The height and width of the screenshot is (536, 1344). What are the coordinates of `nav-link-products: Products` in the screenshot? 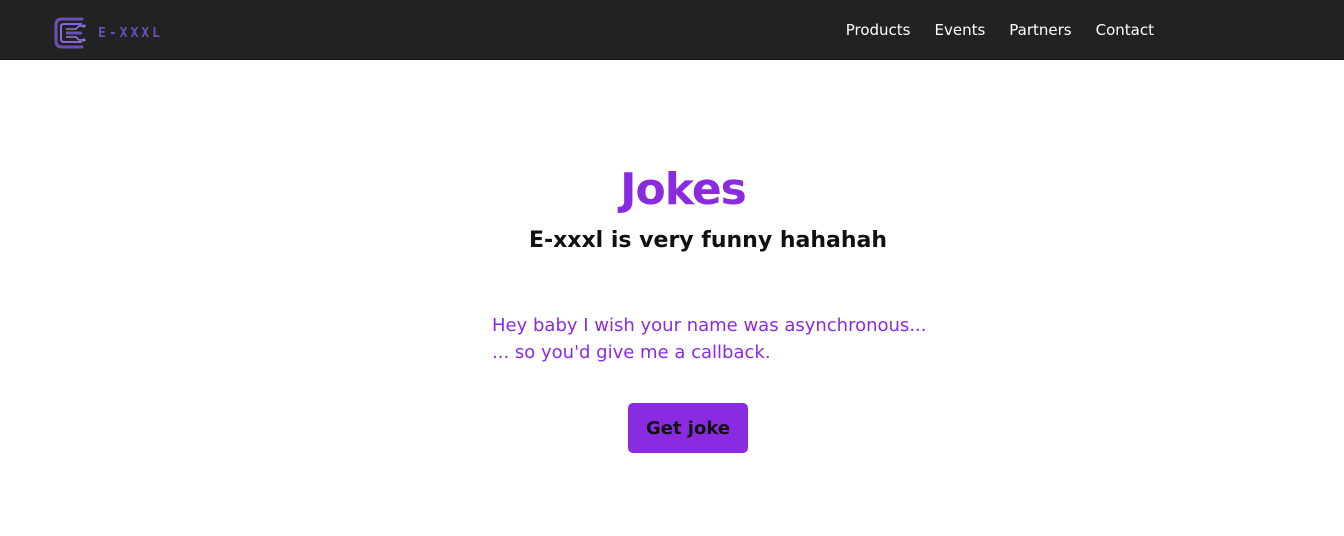 It's located at (878, 30).